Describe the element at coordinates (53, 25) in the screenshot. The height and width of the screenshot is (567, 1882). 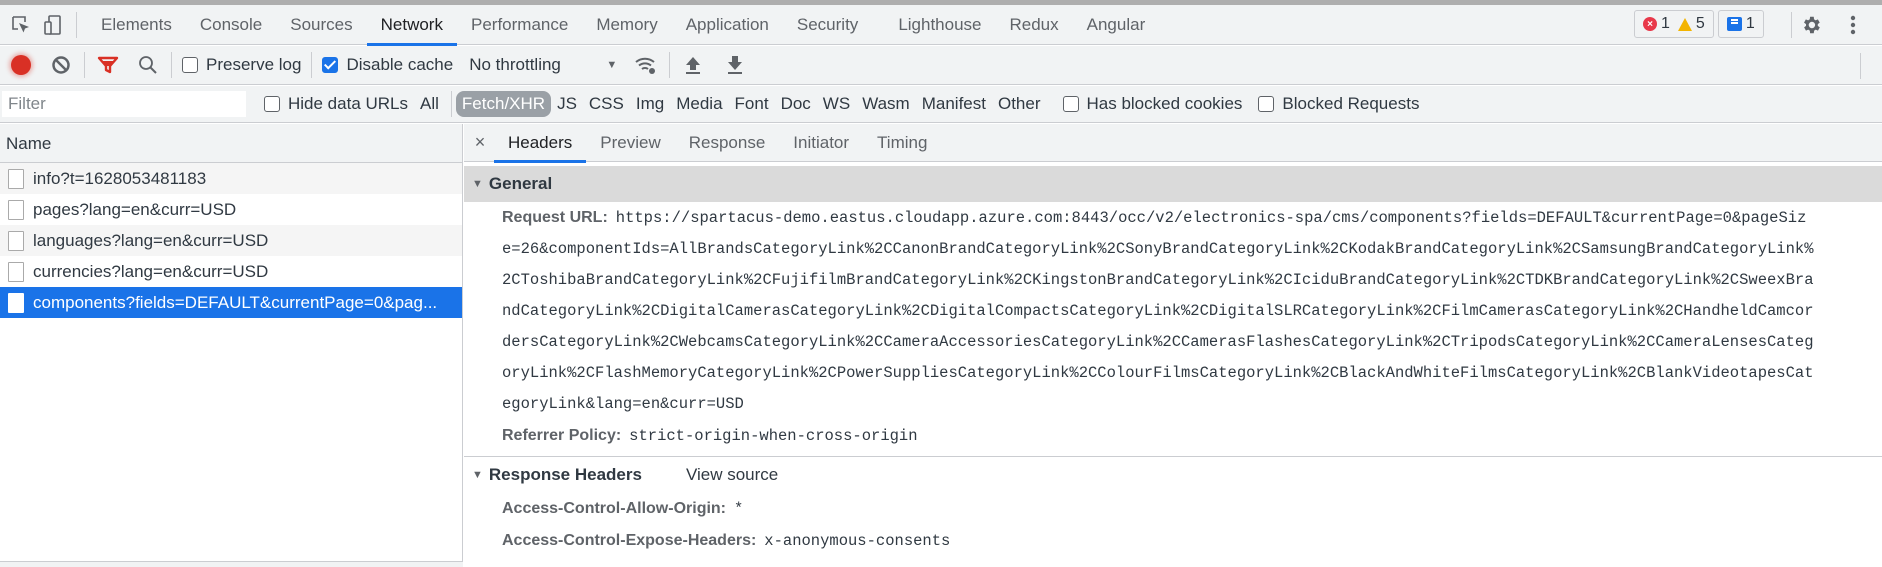
I see `device-toolbar-icon` at that location.